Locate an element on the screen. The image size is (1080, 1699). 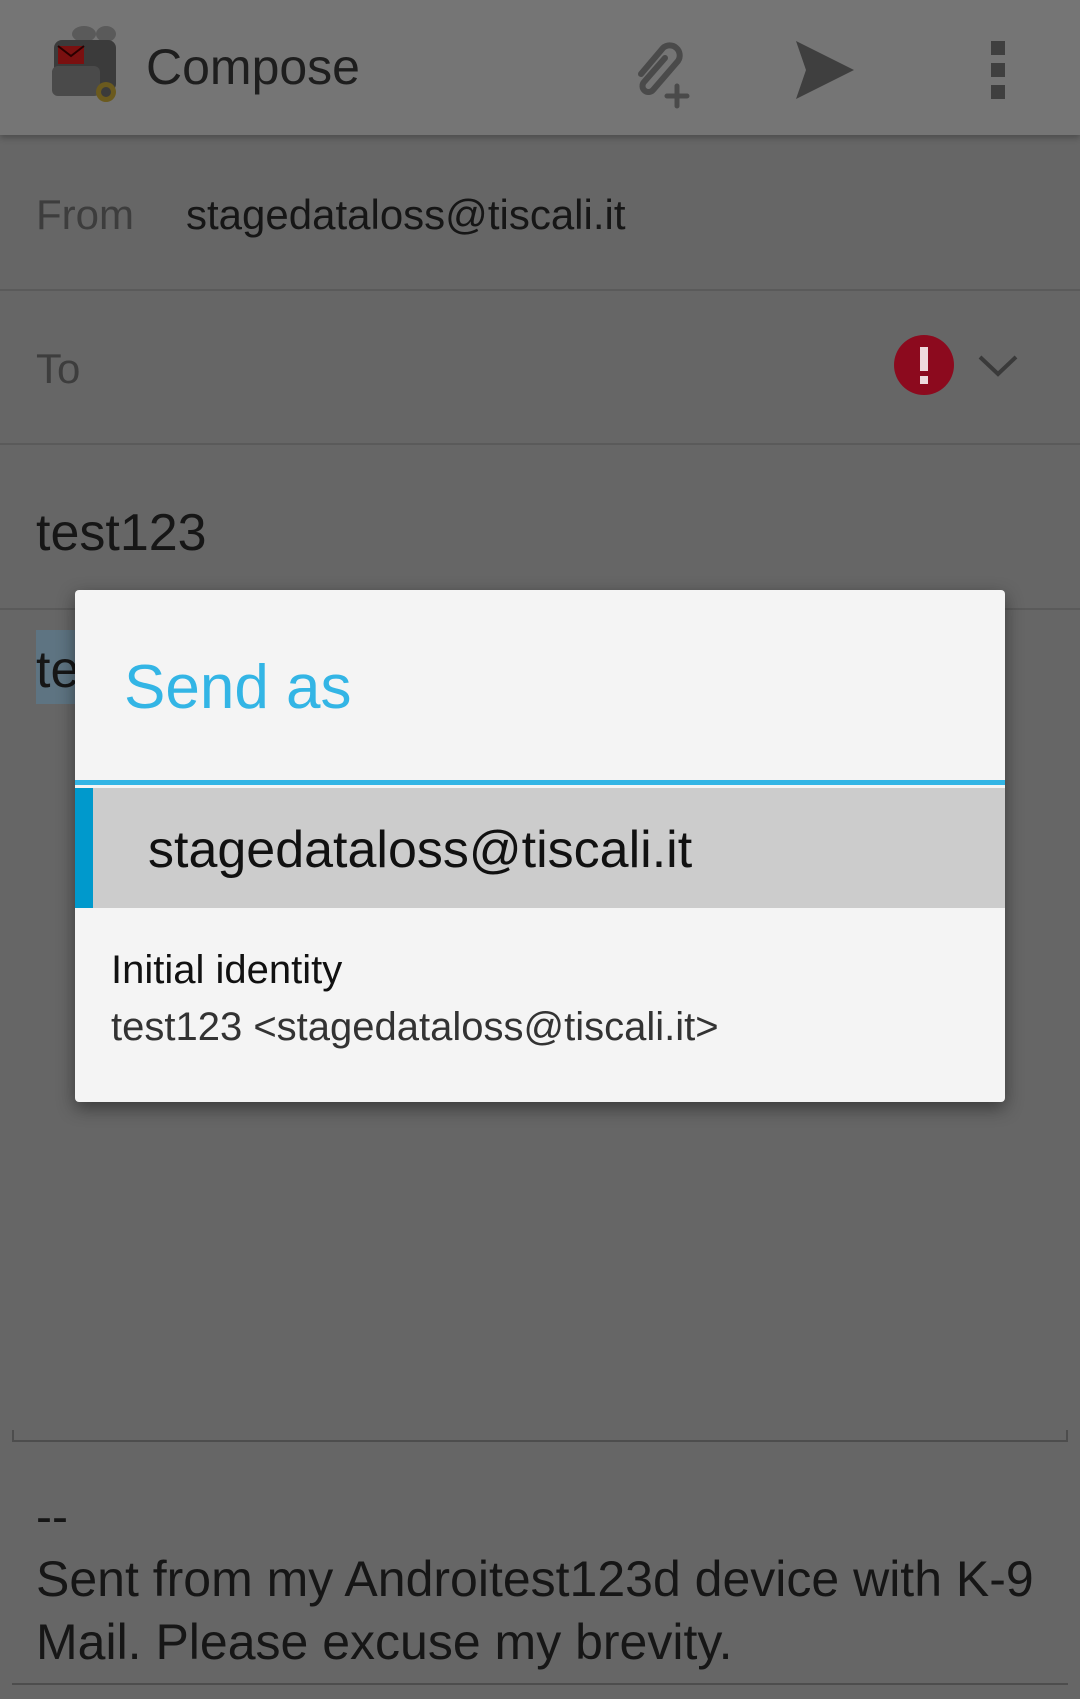
from-label: From is located at coordinates (85, 214).